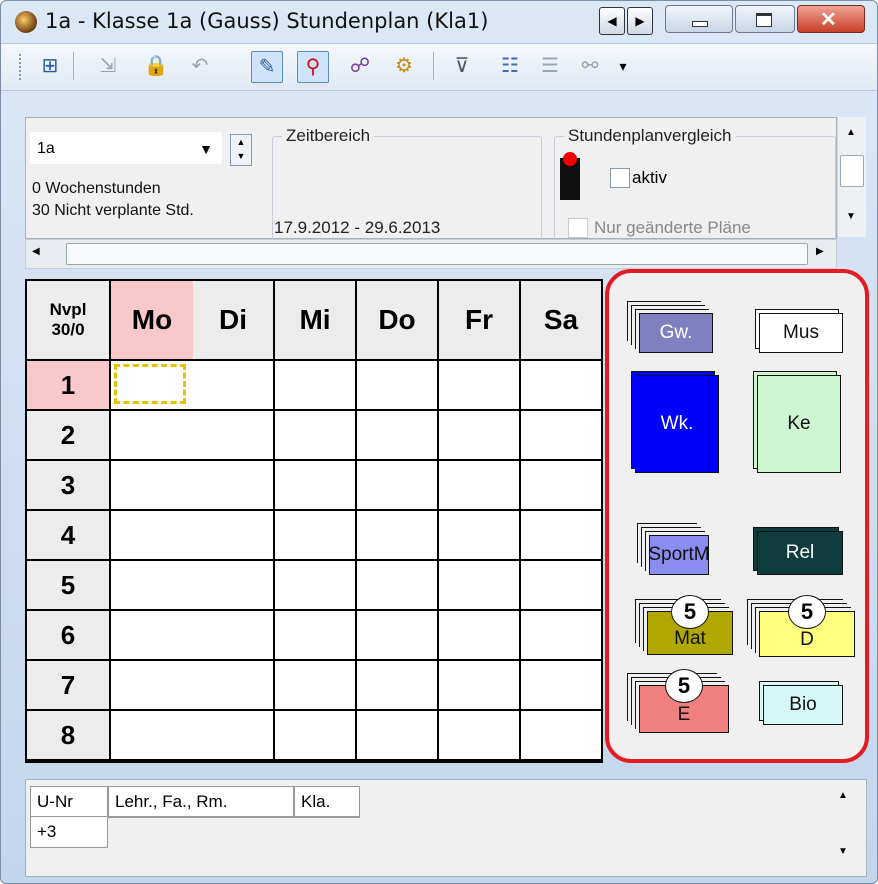 The height and width of the screenshot is (884, 878). What do you see at coordinates (480, 321) in the screenshot?
I see `day-header-fr: Fr` at bounding box center [480, 321].